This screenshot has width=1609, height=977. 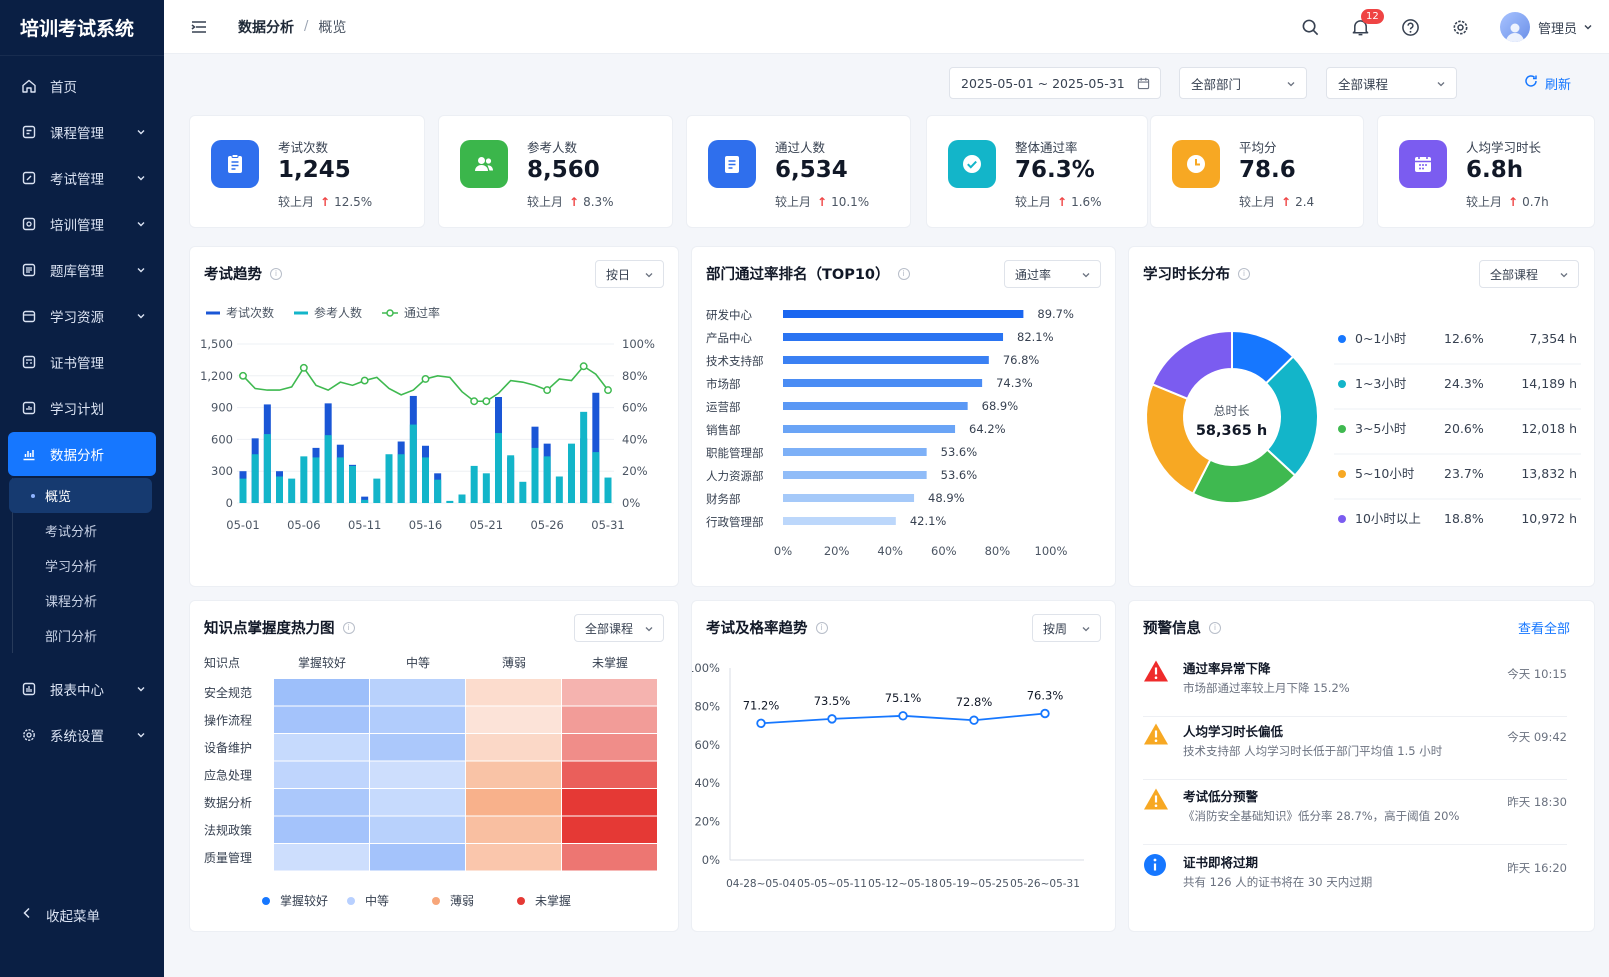 I want to click on sidebar-item-exams: 考试管理, so click(x=82, y=178).